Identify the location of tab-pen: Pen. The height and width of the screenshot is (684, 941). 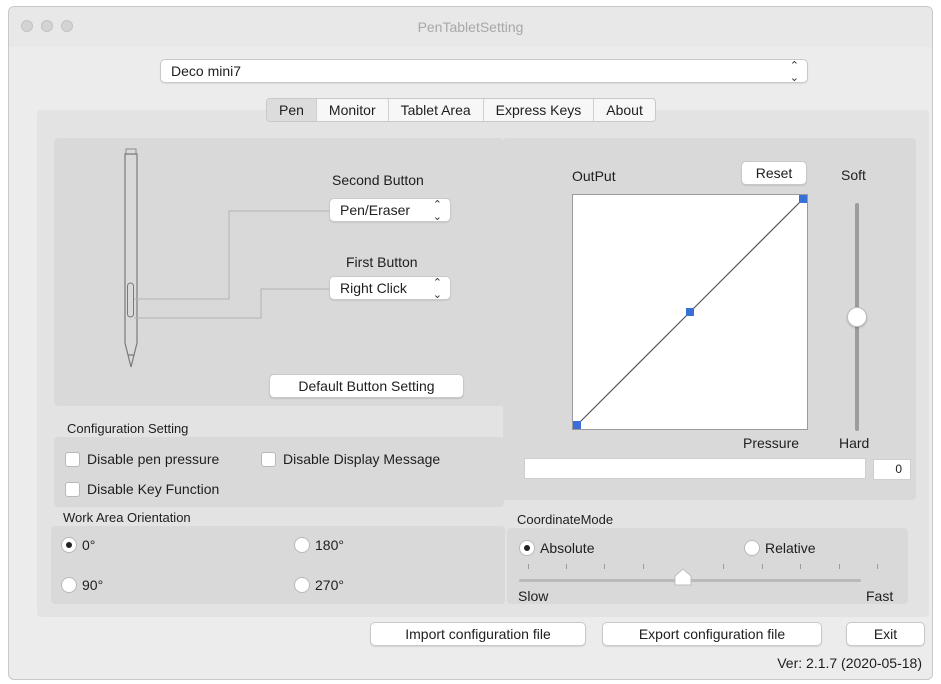
(292, 110).